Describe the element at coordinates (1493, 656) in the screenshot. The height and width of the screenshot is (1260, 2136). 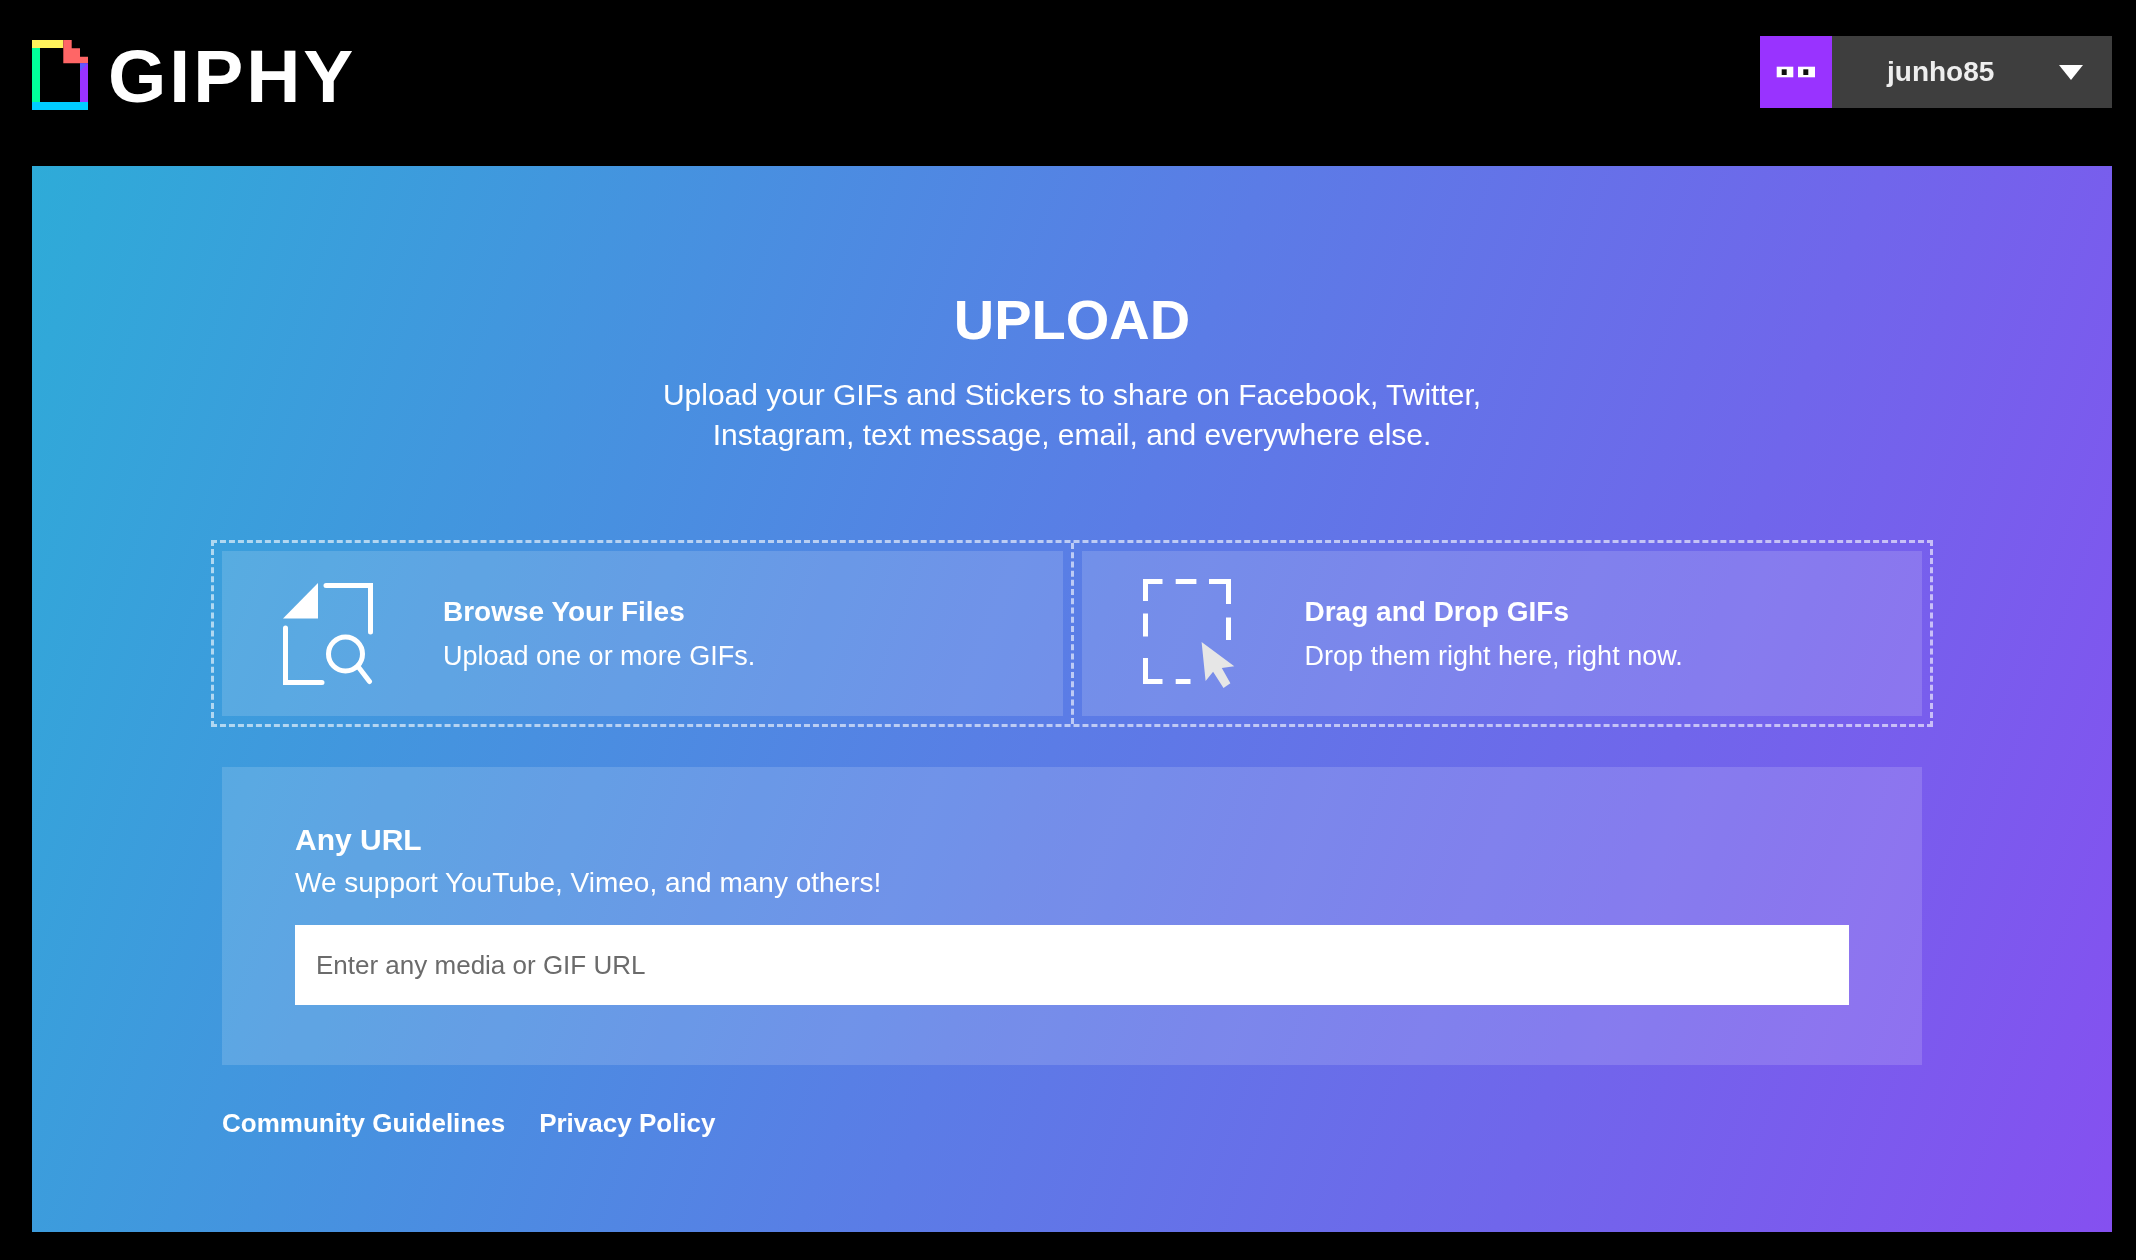
I see `option-description: Drop them right here, right now.` at that location.